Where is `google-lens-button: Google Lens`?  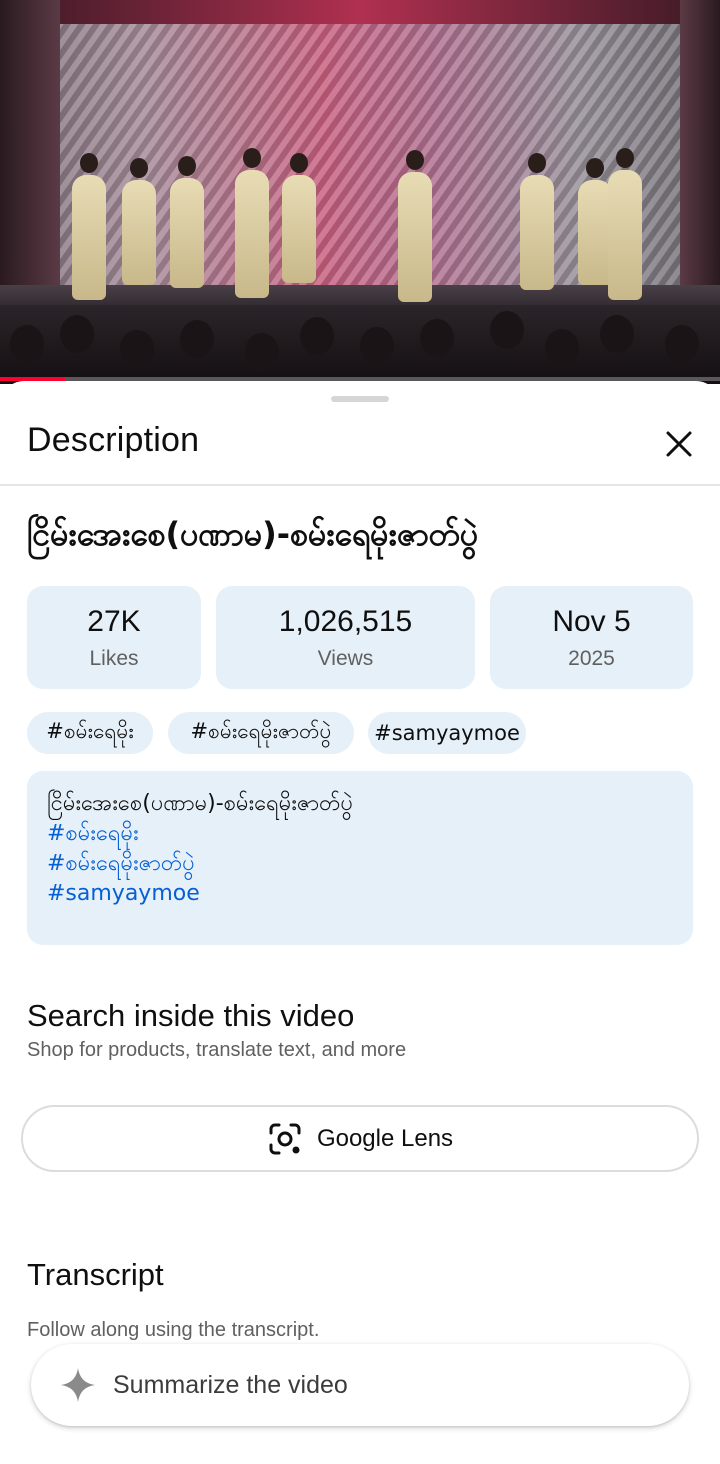 google-lens-button: Google Lens is located at coordinates (360, 1138).